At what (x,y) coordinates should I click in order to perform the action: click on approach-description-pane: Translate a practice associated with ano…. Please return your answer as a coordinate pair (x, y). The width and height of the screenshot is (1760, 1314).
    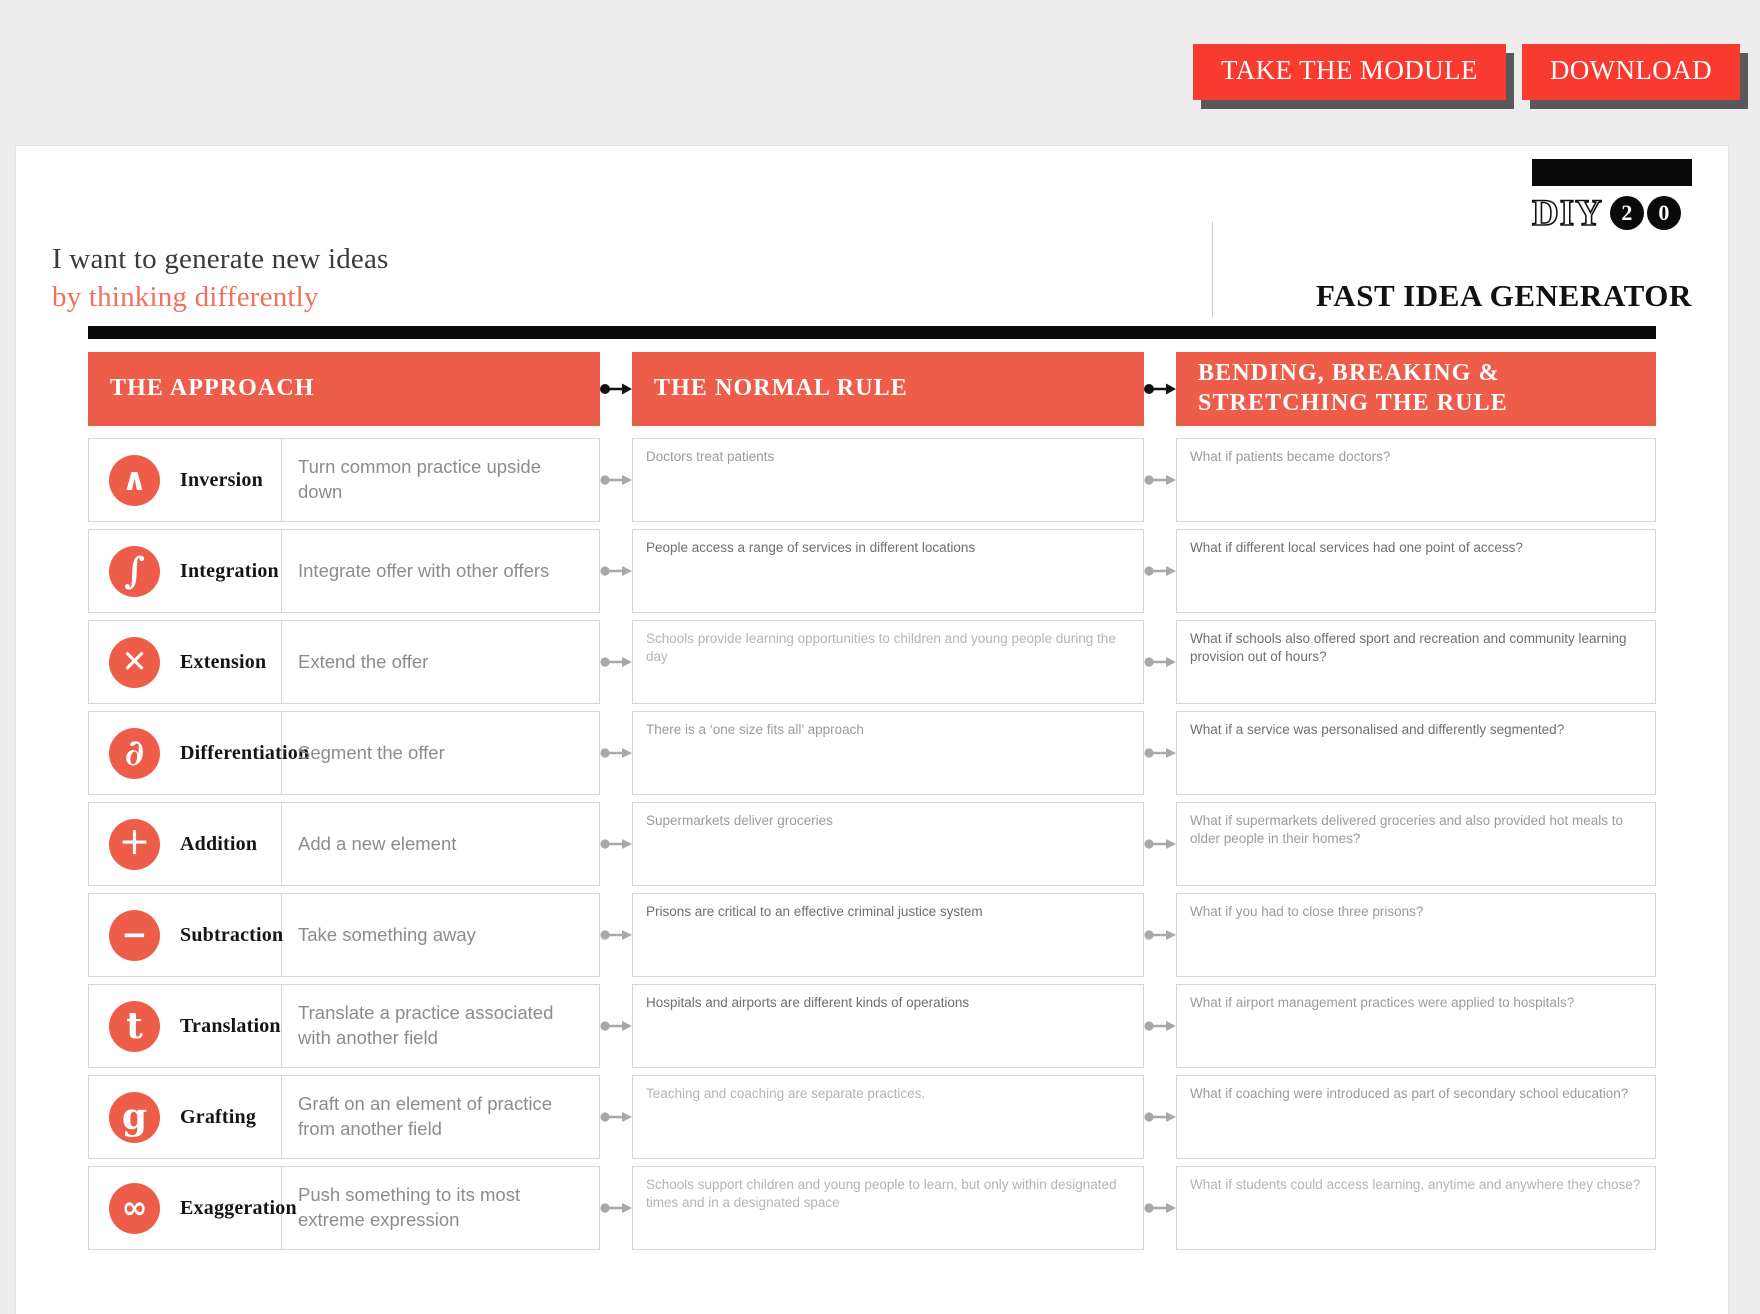
    Looking at the image, I should click on (440, 1026).